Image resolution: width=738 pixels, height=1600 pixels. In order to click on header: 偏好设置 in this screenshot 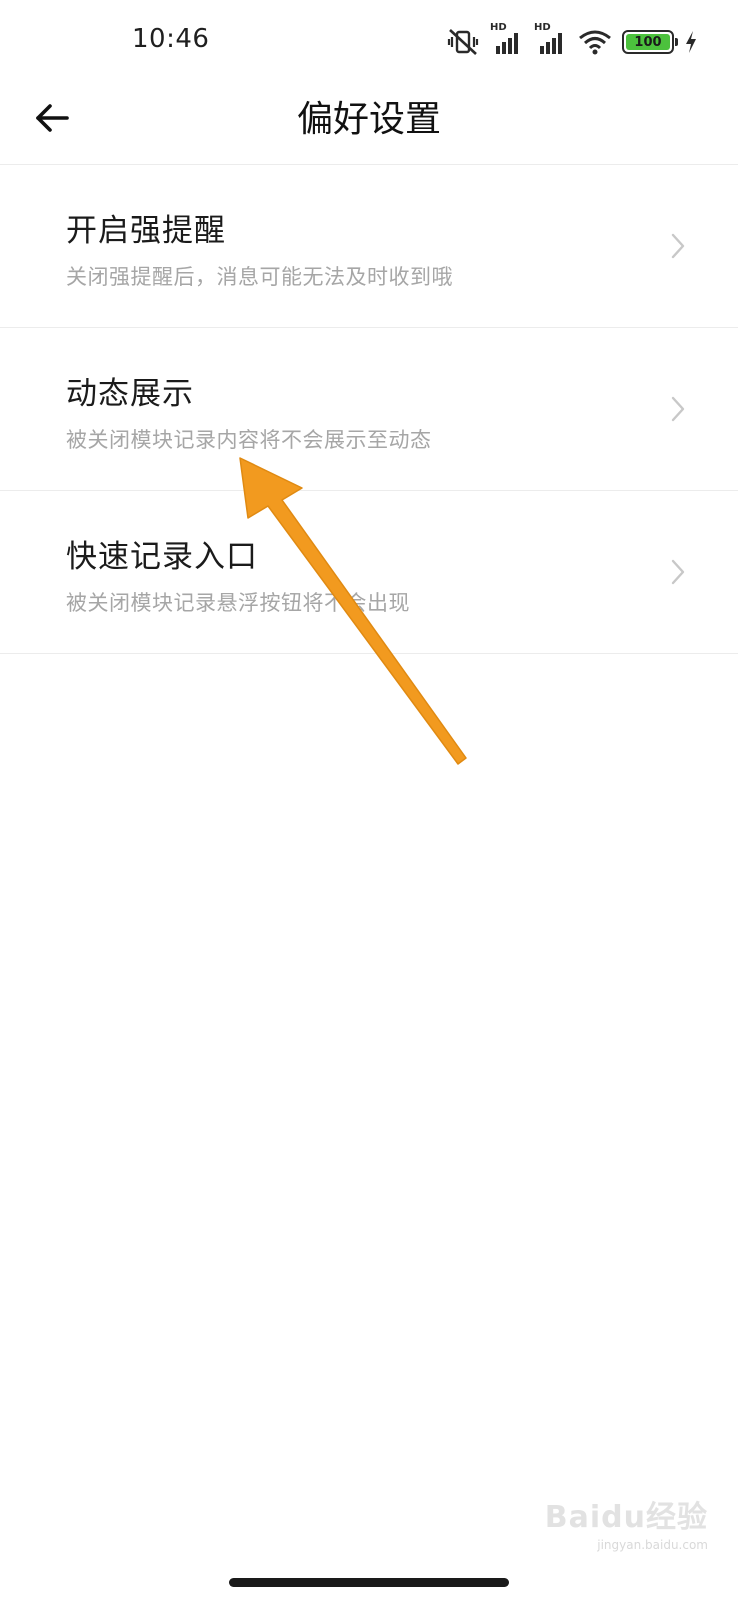, I will do `click(369, 124)`.